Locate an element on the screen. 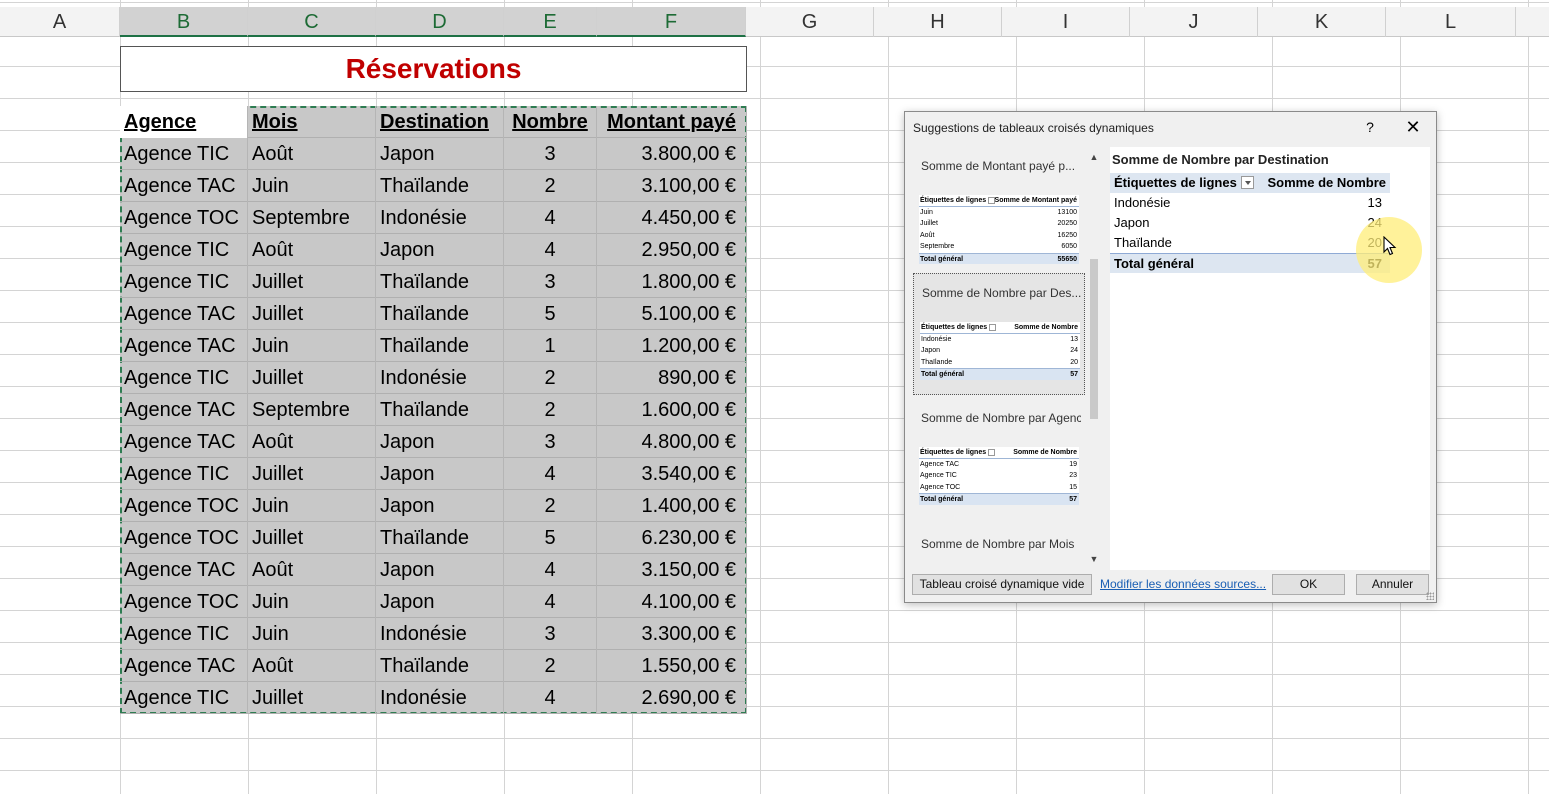 The width and height of the screenshot is (1549, 794). suggestion-item: Somme de Nombre par Mois is located at coordinates (999, 546).